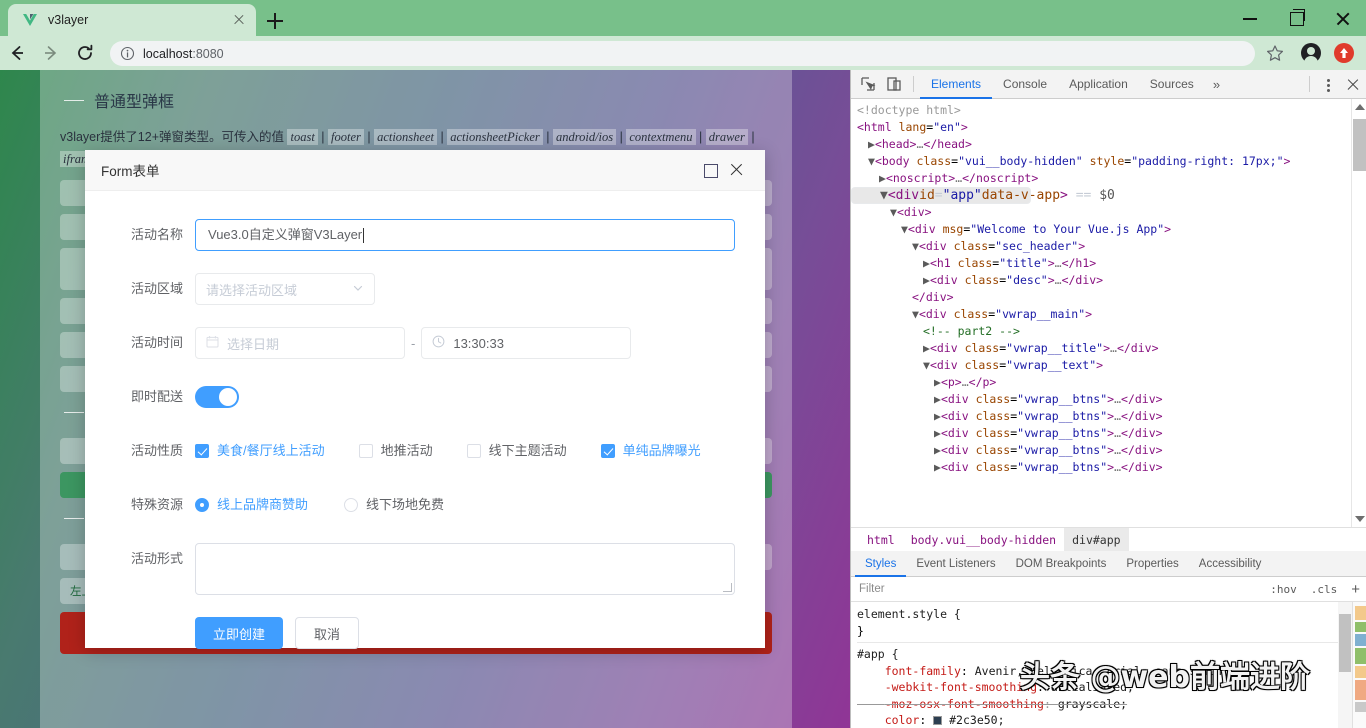 The width and height of the screenshot is (1366, 728). What do you see at coordinates (217, 397) in the screenshot?
I see `instant-delivery-switch` at bounding box center [217, 397].